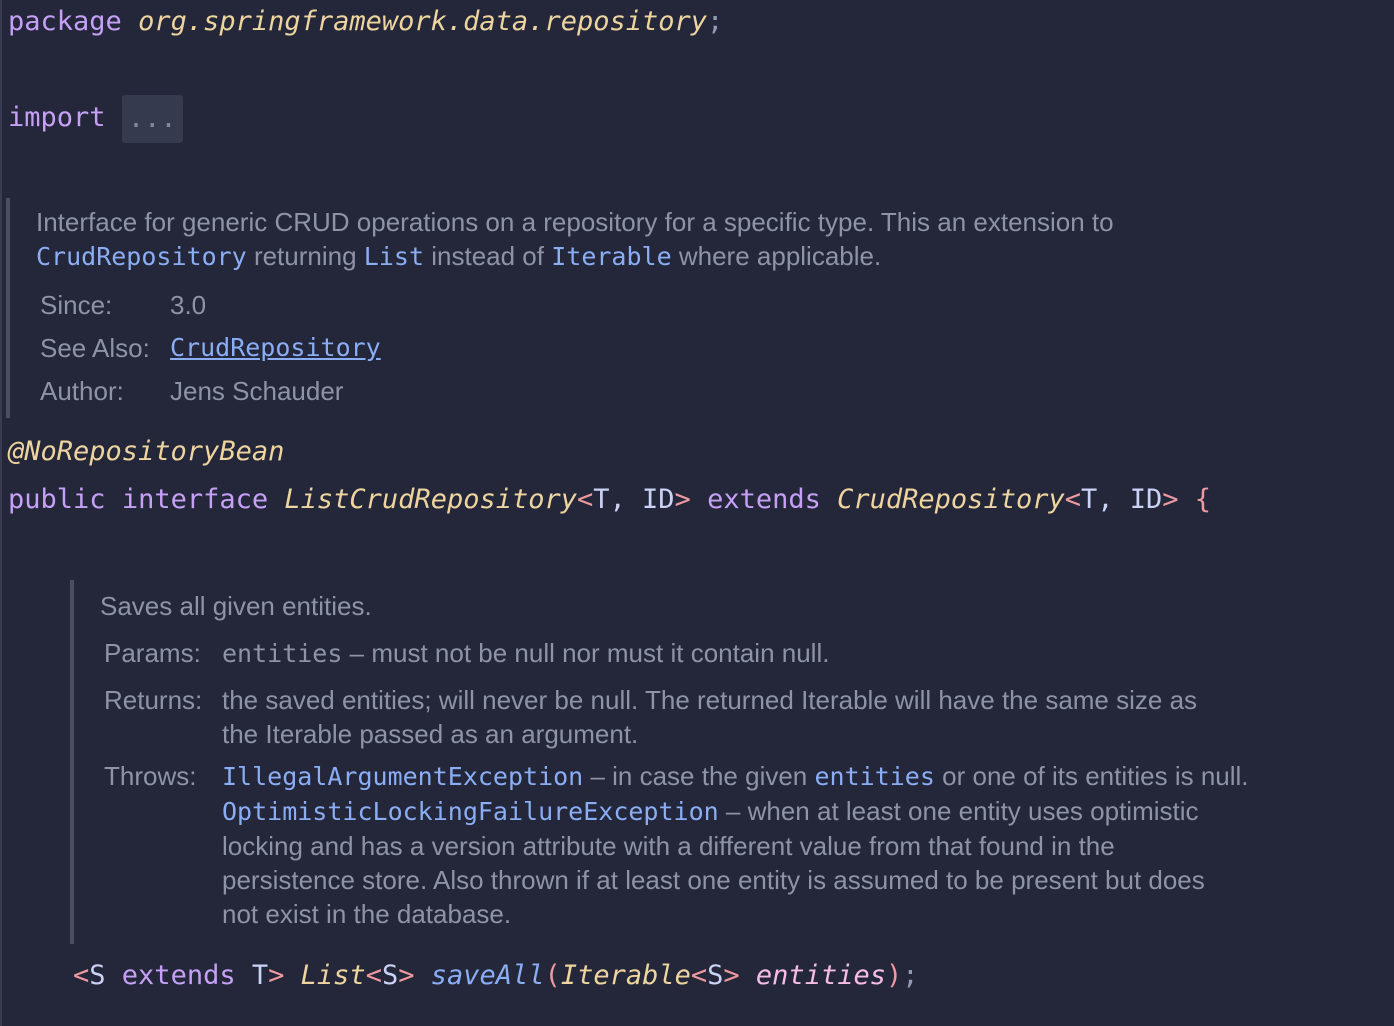  What do you see at coordinates (65, 21) in the screenshot?
I see `package-keyword: package` at bounding box center [65, 21].